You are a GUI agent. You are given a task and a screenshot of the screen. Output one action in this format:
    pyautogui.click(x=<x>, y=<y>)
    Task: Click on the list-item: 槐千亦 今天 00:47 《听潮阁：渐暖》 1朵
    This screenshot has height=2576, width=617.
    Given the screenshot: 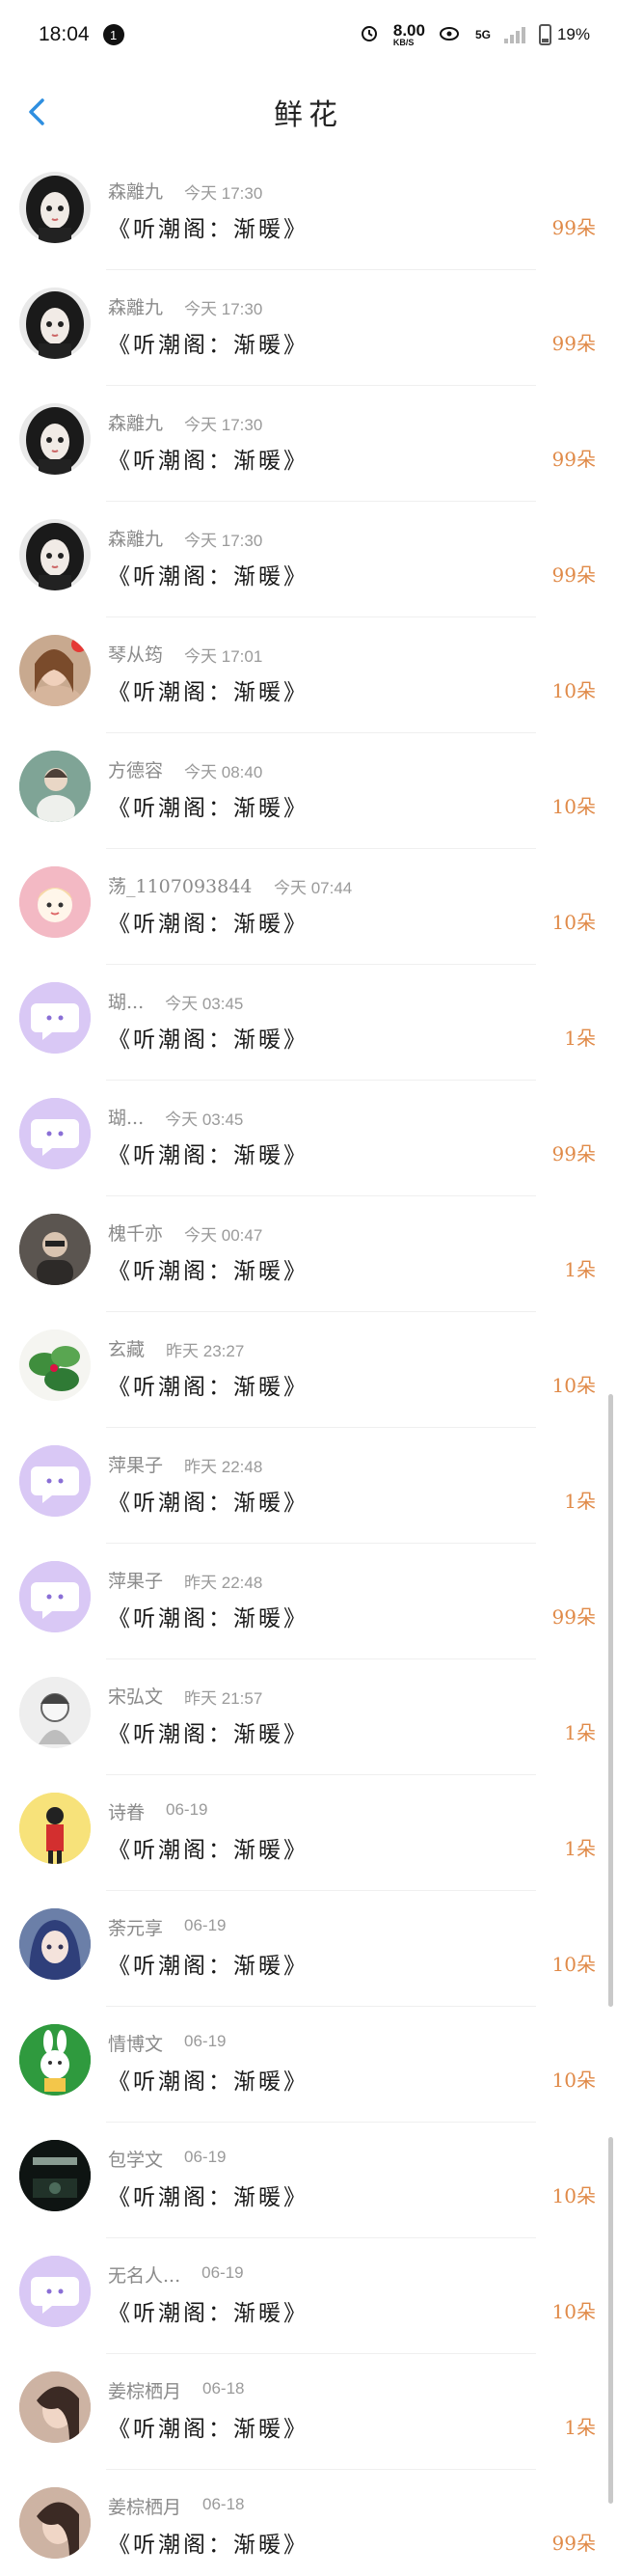 What is the action you would take?
    pyautogui.click(x=308, y=1254)
    